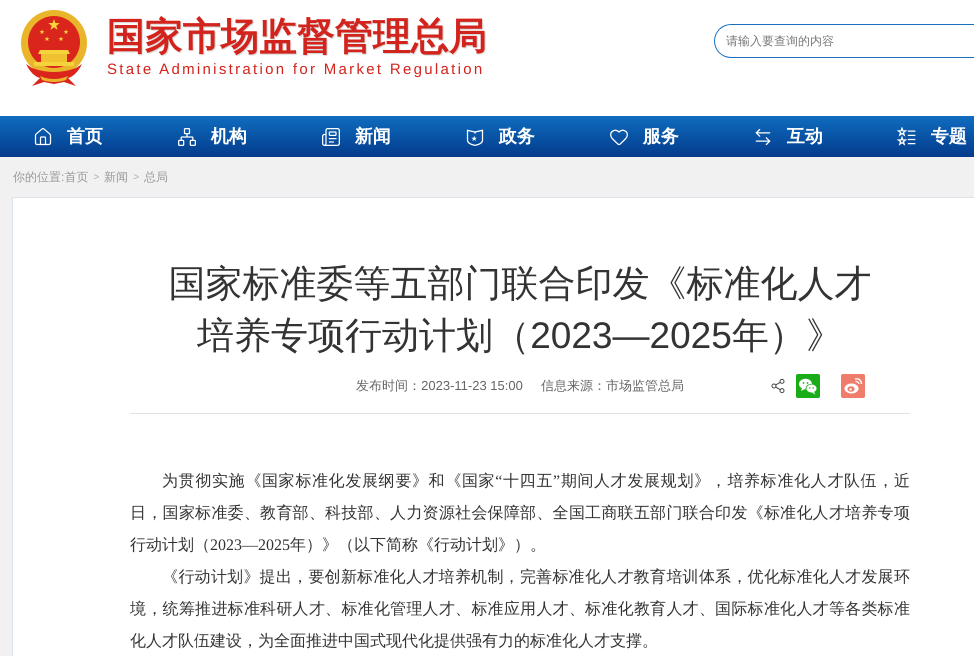 This screenshot has height=656, width=974. Describe the element at coordinates (54, 48) in the screenshot. I see `emblem-icon` at that location.